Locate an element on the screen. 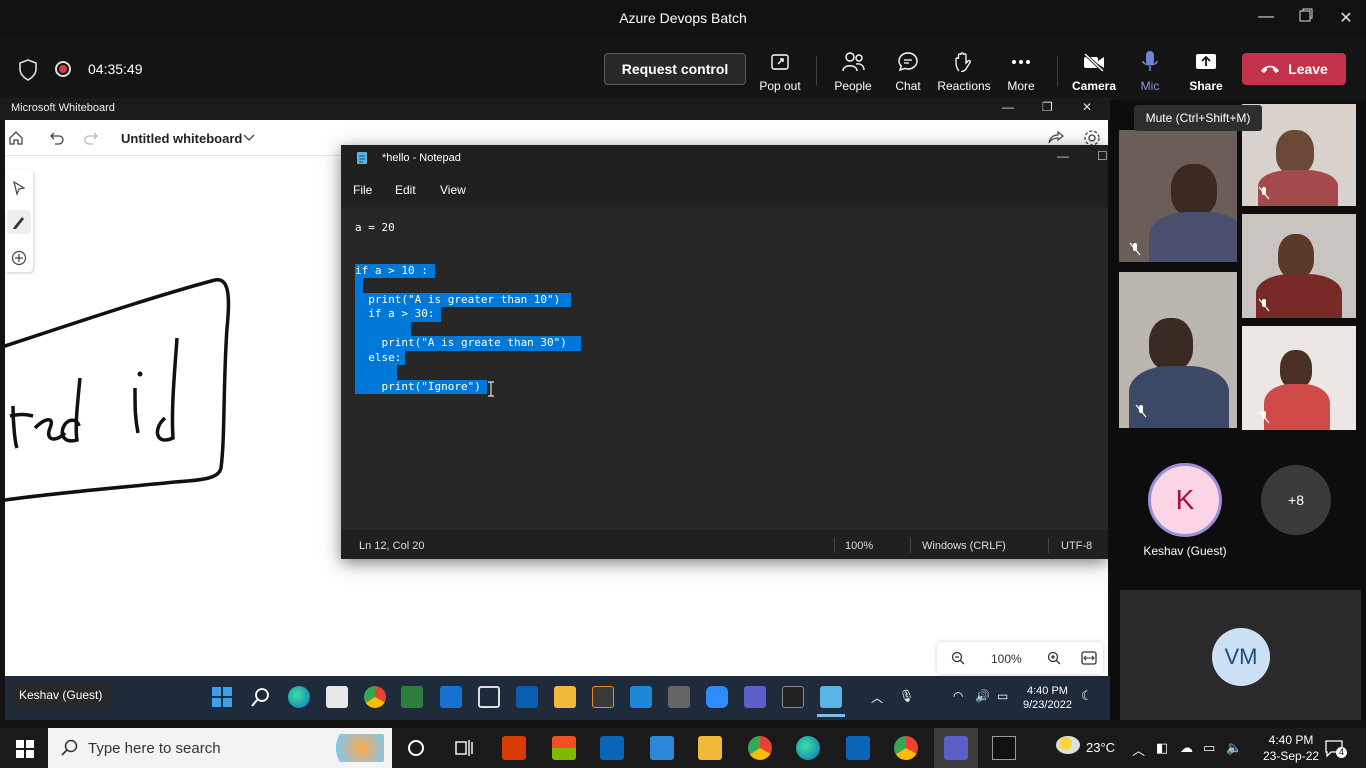 Image resolution: width=1366 pixels, height=768 pixels. teams-icon is located at coordinates (956, 748).